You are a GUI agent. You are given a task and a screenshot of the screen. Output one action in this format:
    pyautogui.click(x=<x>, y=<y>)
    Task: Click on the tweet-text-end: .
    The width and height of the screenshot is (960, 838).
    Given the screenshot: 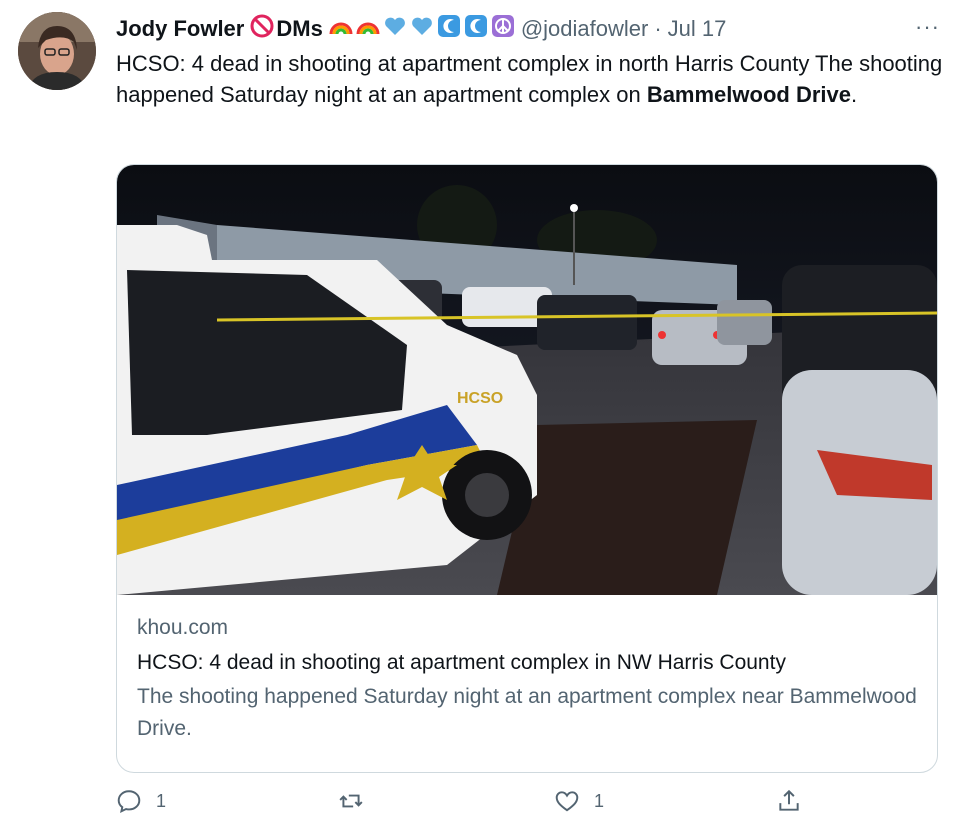 What is the action you would take?
    pyautogui.click(x=854, y=94)
    